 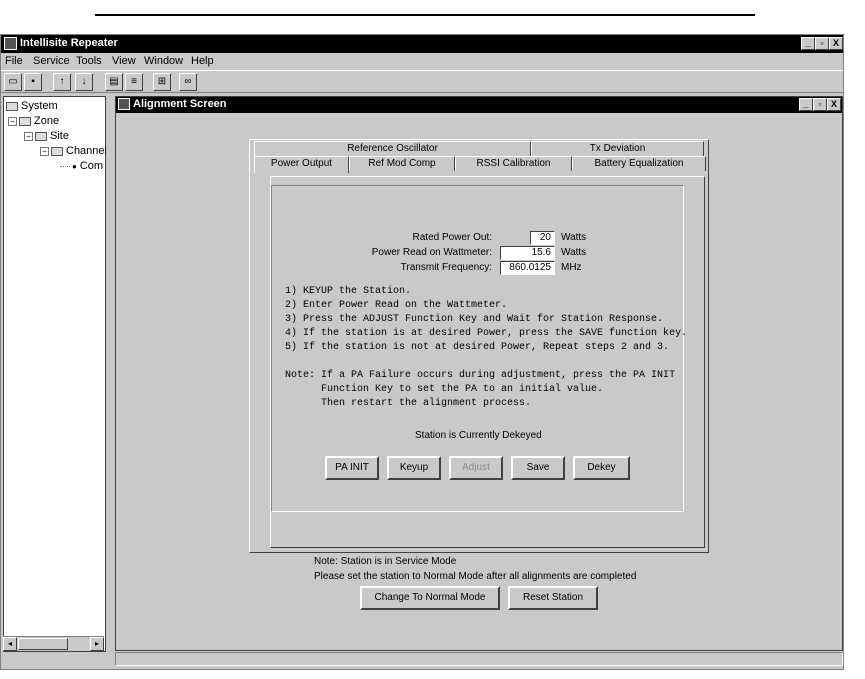 What do you see at coordinates (822, 43) in the screenshot?
I see `restore-button: ▫` at bounding box center [822, 43].